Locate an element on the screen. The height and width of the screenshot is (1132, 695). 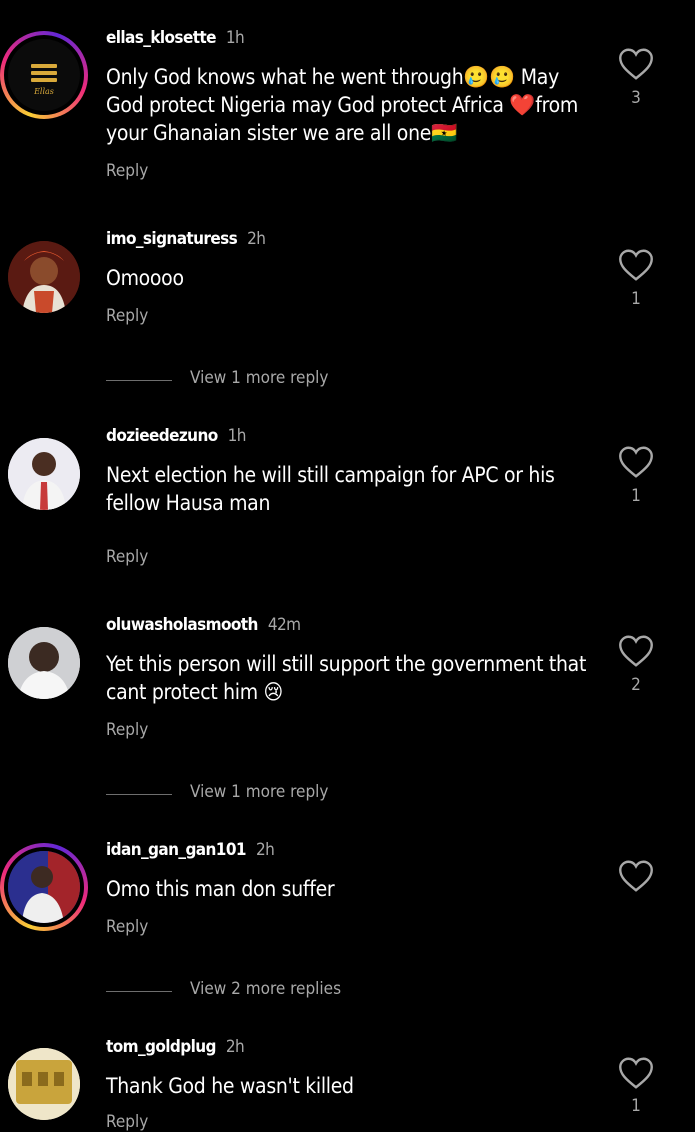
avatar: Ellas is located at coordinates (44, 75).